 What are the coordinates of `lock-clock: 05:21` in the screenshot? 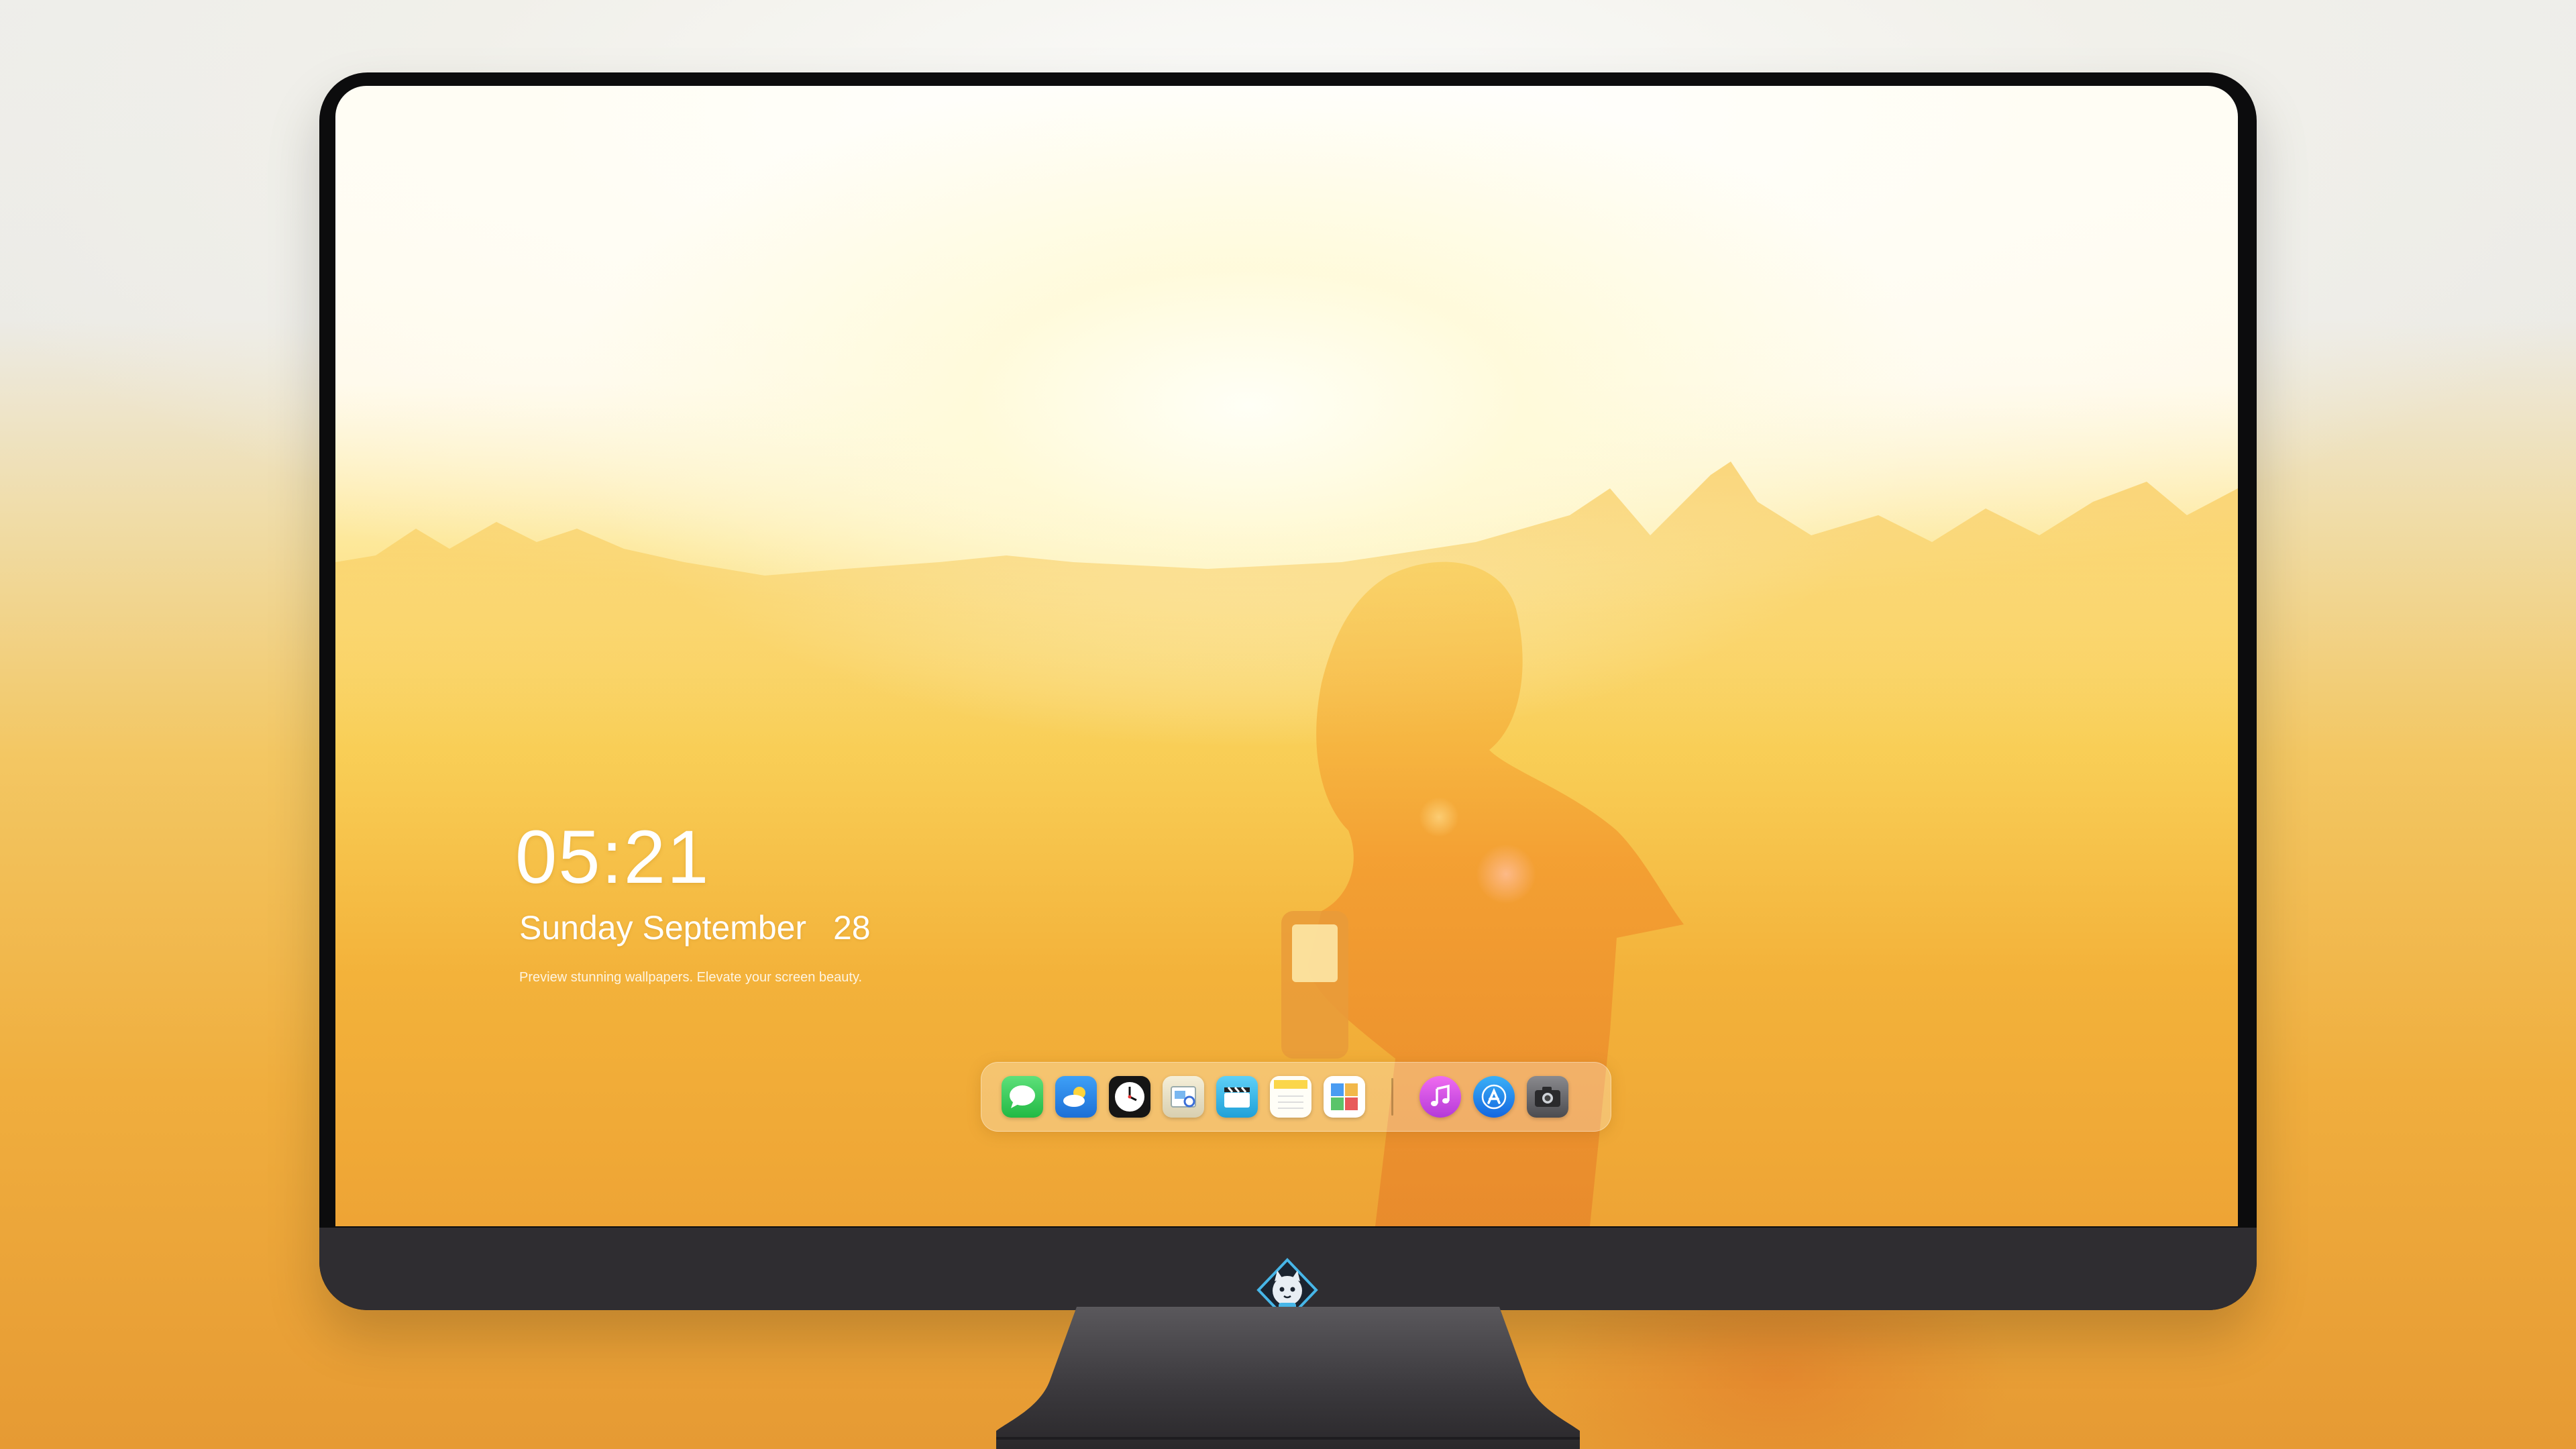 It's located at (612, 857).